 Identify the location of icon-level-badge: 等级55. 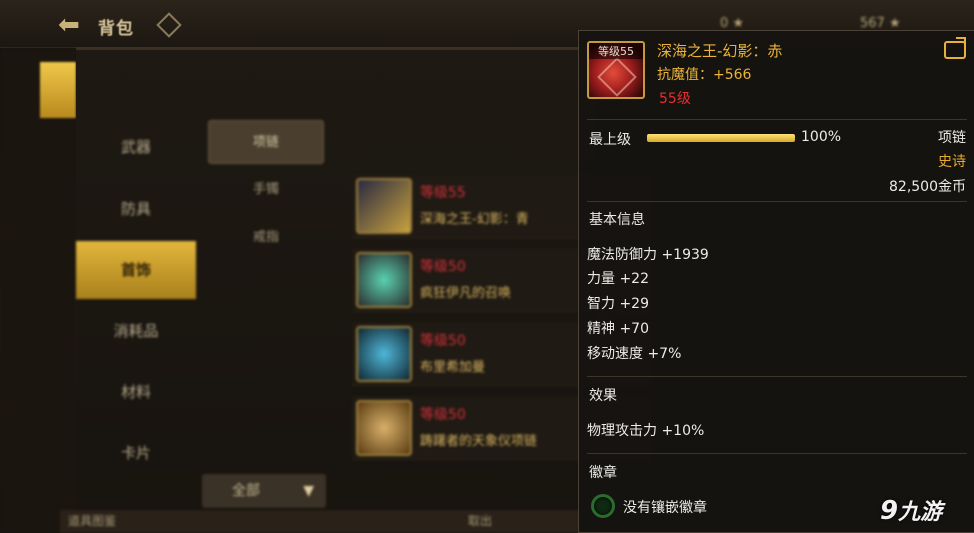
(616, 51).